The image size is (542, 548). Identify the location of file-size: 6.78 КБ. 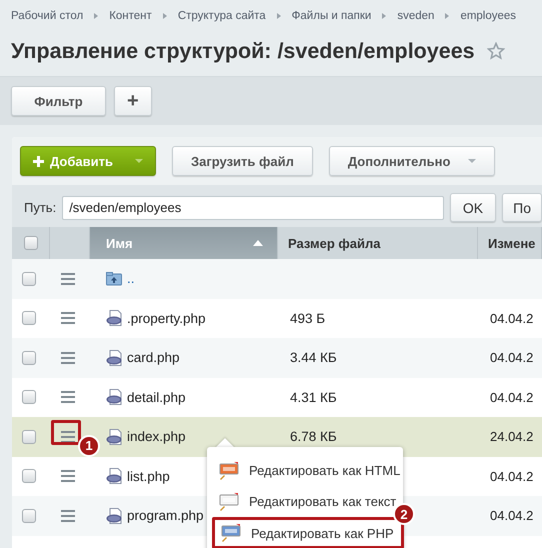
(313, 436).